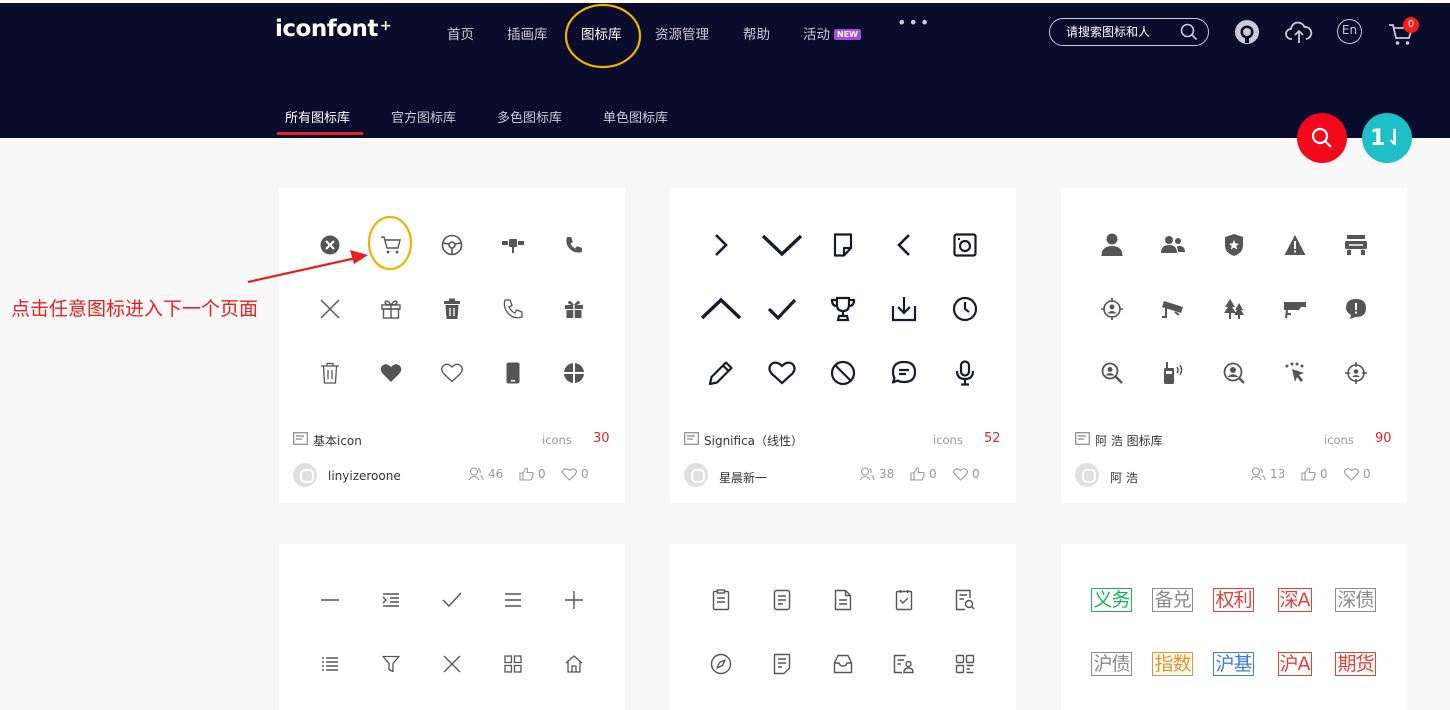 The width and height of the screenshot is (1450, 710). What do you see at coordinates (964, 664) in the screenshot?
I see `qr-grid-icon` at bounding box center [964, 664].